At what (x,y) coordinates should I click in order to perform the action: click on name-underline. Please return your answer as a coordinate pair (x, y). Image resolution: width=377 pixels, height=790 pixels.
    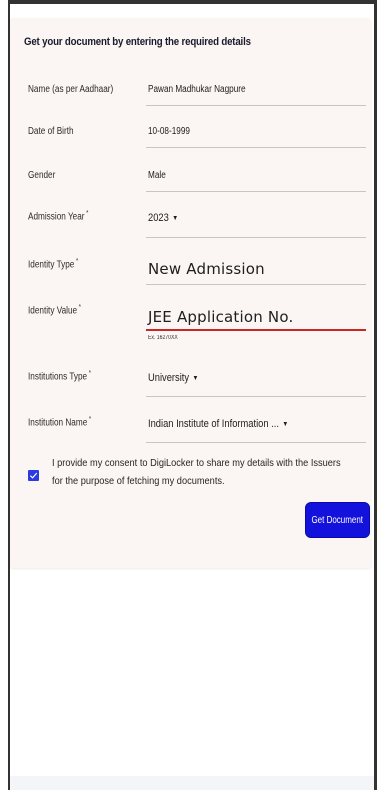
    Looking at the image, I should click on (256, 105).